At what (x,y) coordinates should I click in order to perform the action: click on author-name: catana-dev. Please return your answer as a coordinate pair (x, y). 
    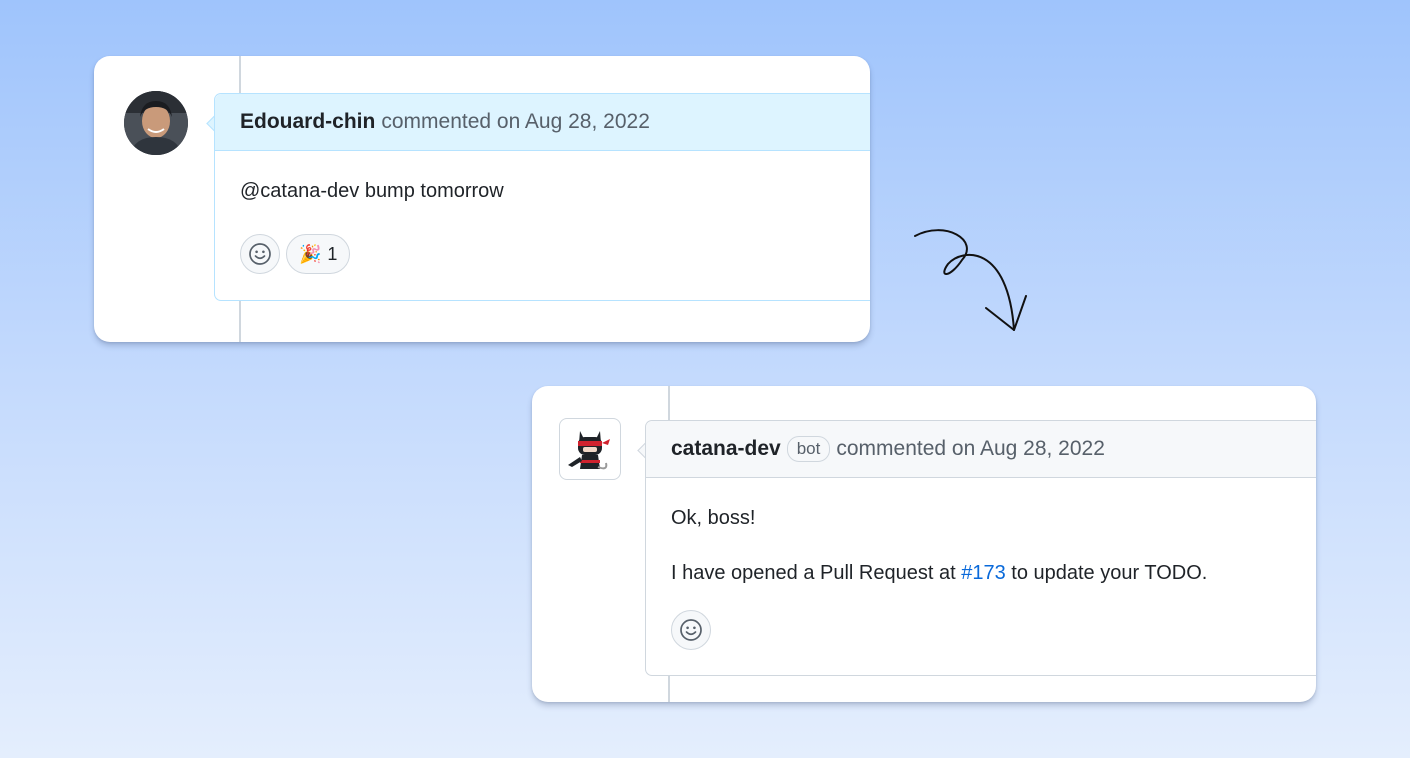
    Looking at the image, I should click on (726, 449).